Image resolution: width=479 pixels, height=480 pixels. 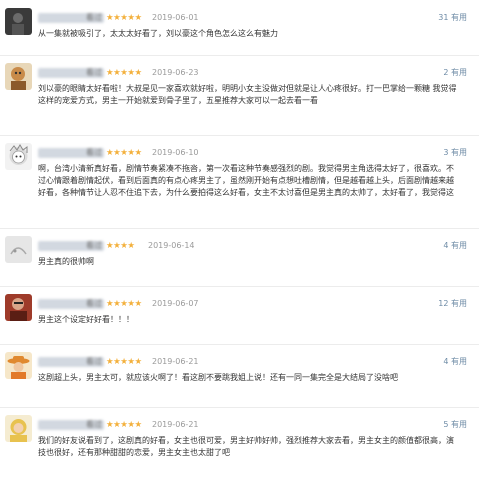 What do you see at coordinates (86, 319) in the screenshot?
I see `review-content: 男主这个设定好好看！！！` at bounding box center [86, 319].